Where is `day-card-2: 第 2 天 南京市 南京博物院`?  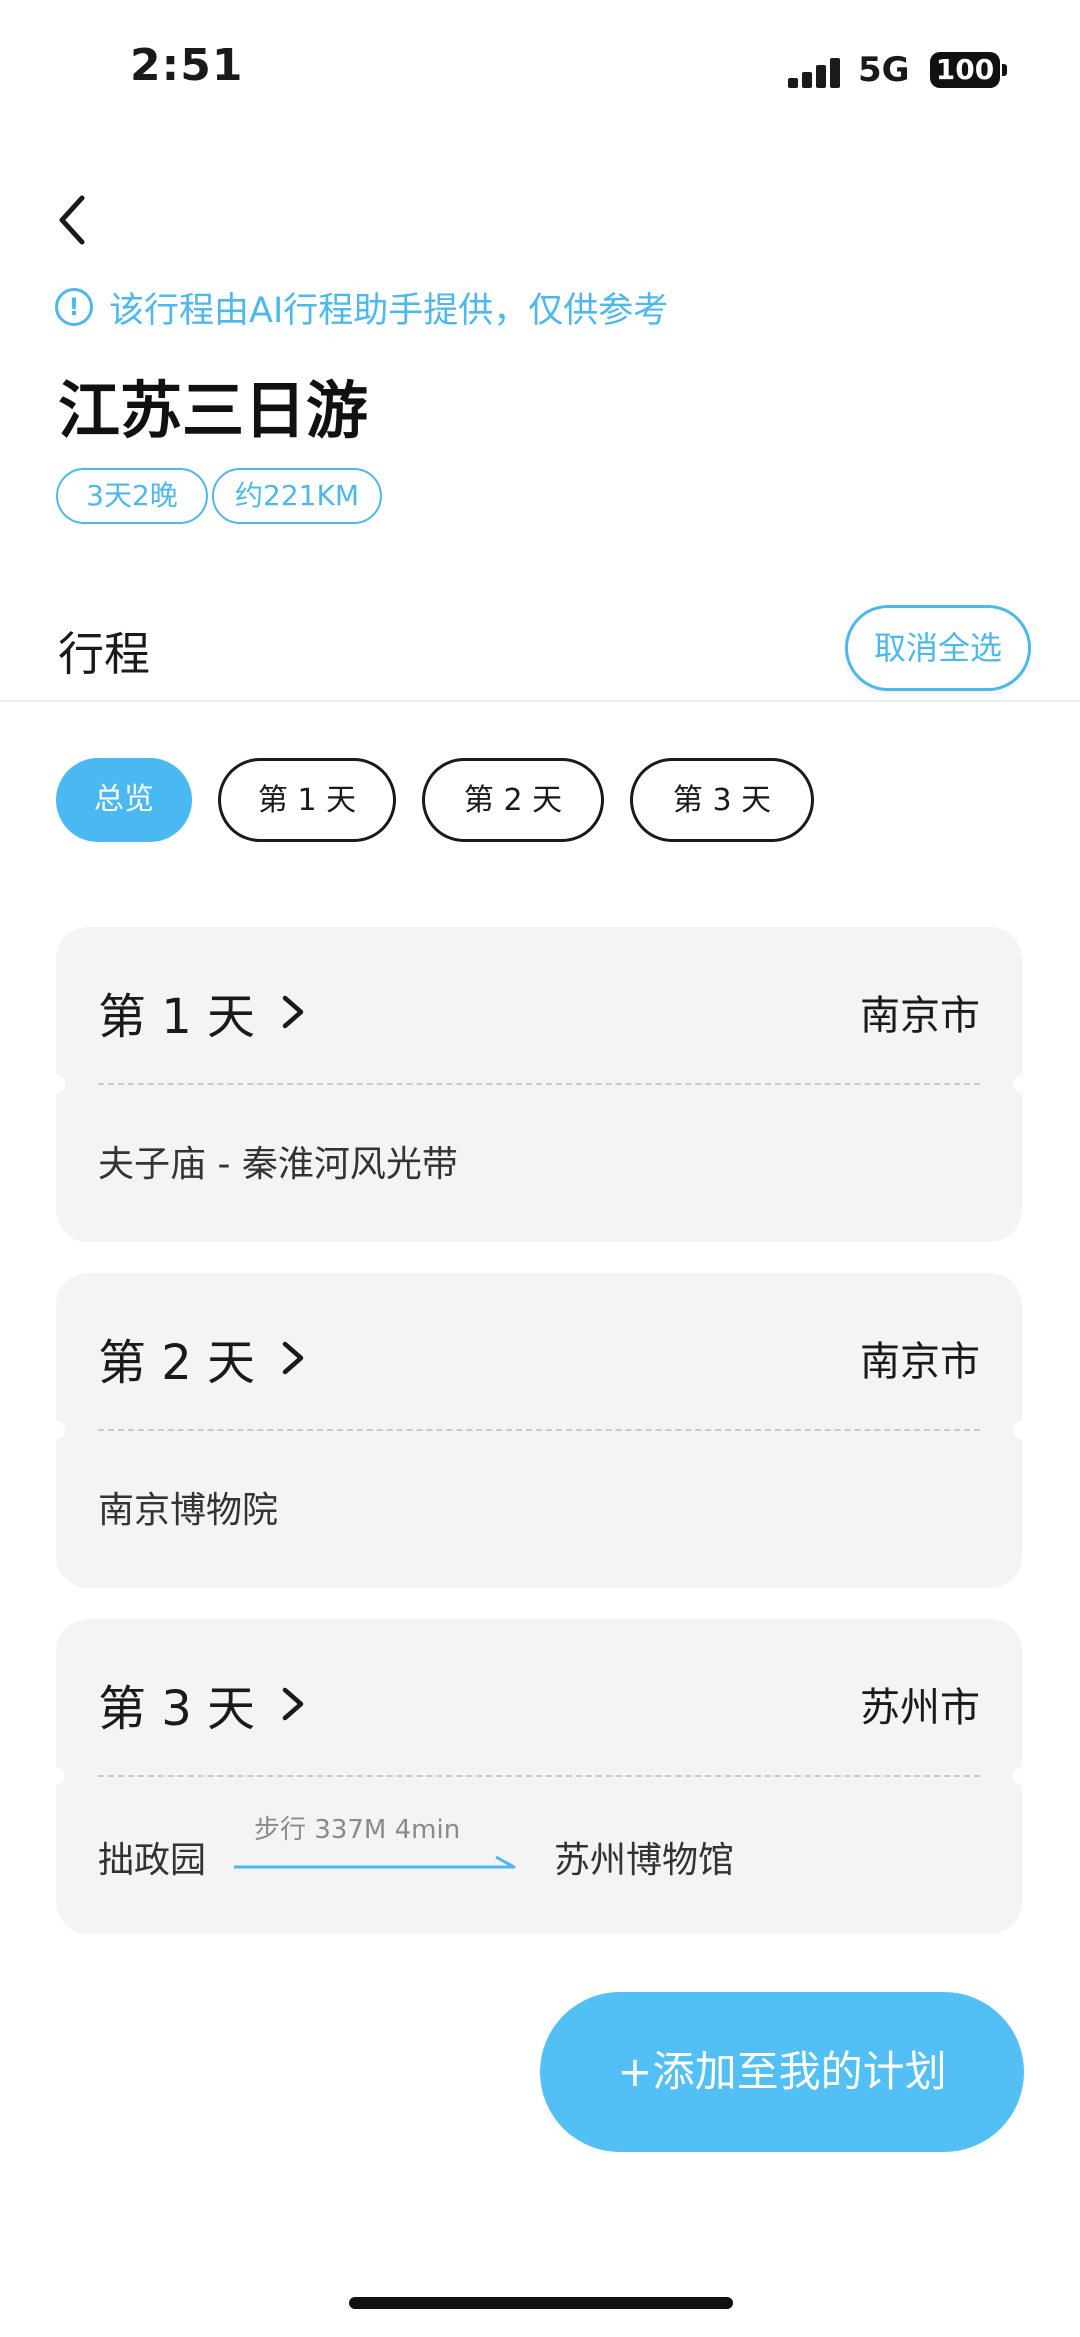
day-card-2: 第 2 天 南京市 南京博物院 is located at coordinates (539, 1430).